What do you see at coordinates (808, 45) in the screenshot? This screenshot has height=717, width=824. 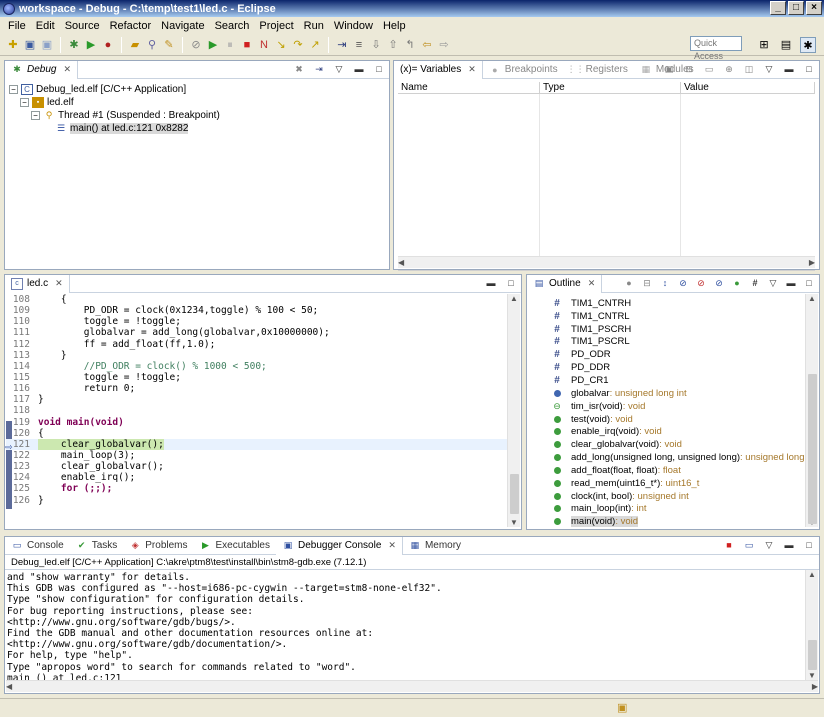 I see `debug-perspective-icon: ✱` at bounding box center [808, 45].